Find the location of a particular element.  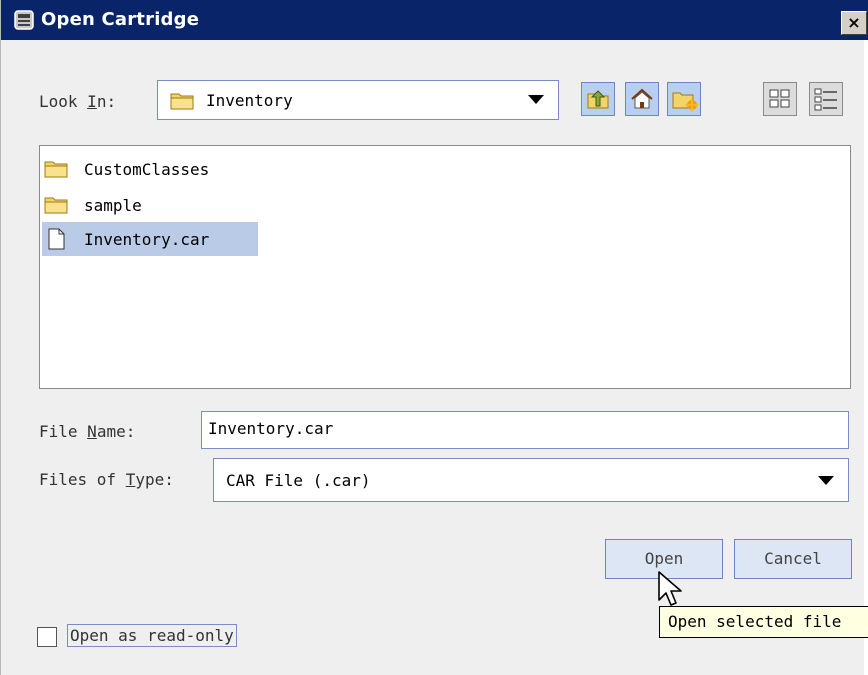

new-folder-button is located at coordinates (684, 99).